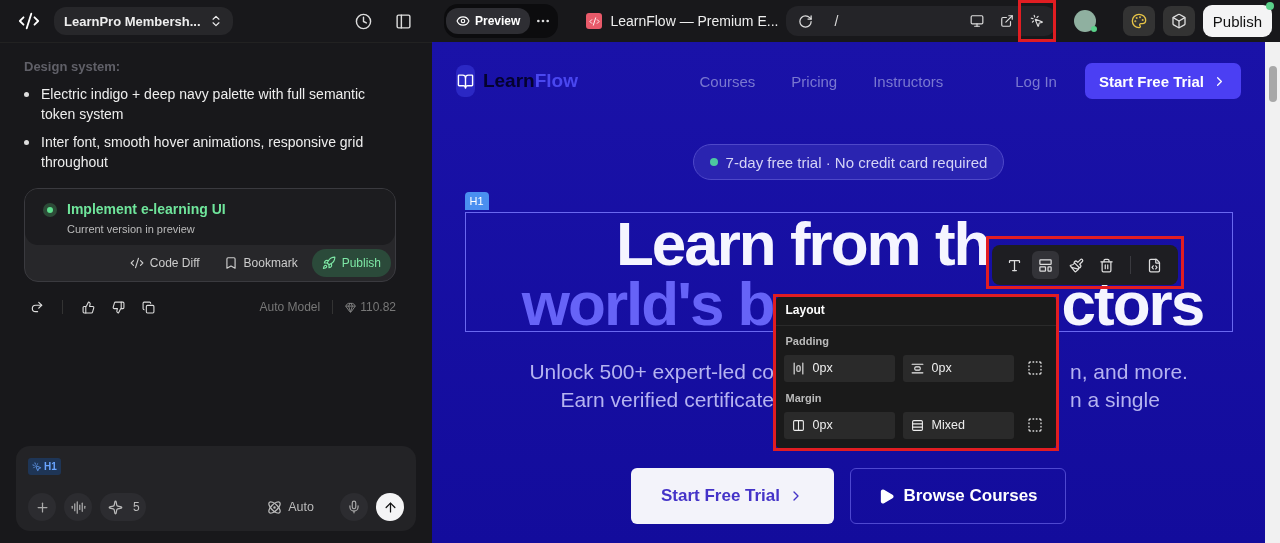 This screenshot has width=1280, height=543. What do you see at coordinates (958, 425) in the screenshot?
I see `spacing-field: Mixed` at bounding box center [958, 425].